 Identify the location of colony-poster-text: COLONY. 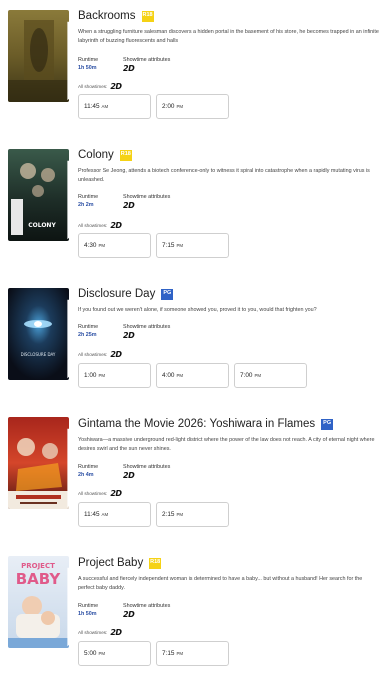
(42, 225).